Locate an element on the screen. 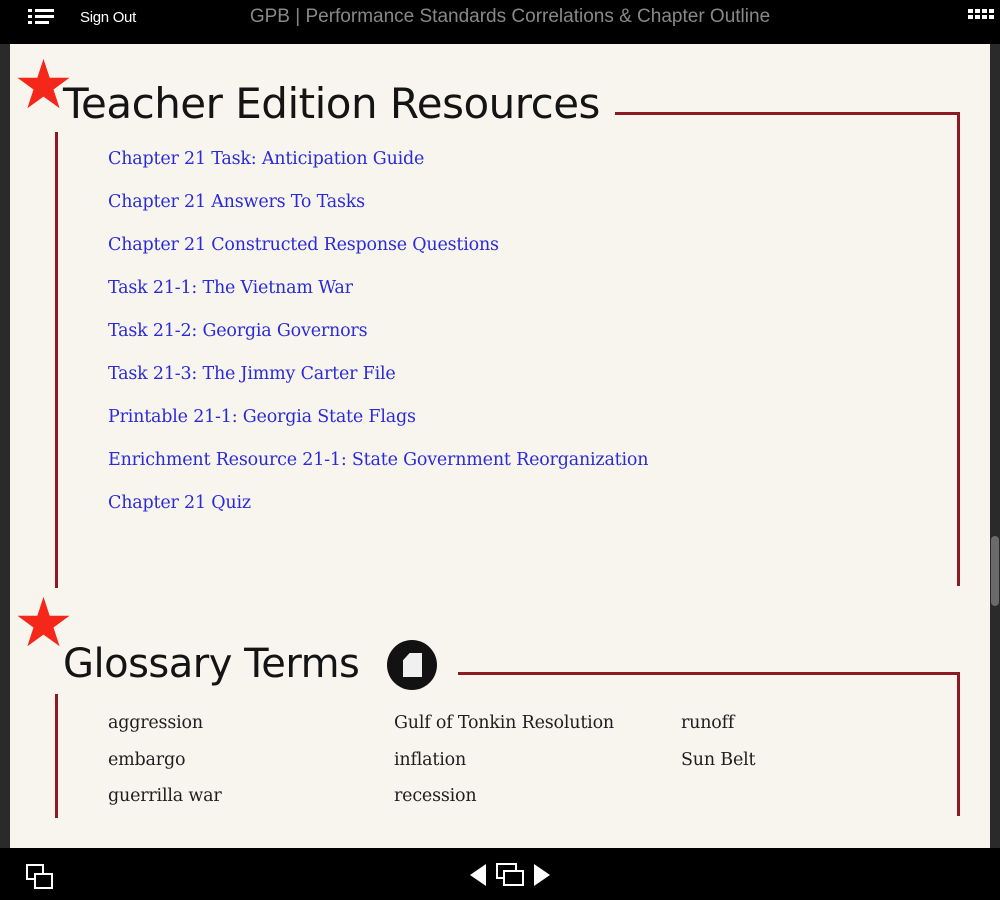  glossary-term: runoff is located at coordinates (708, 723).